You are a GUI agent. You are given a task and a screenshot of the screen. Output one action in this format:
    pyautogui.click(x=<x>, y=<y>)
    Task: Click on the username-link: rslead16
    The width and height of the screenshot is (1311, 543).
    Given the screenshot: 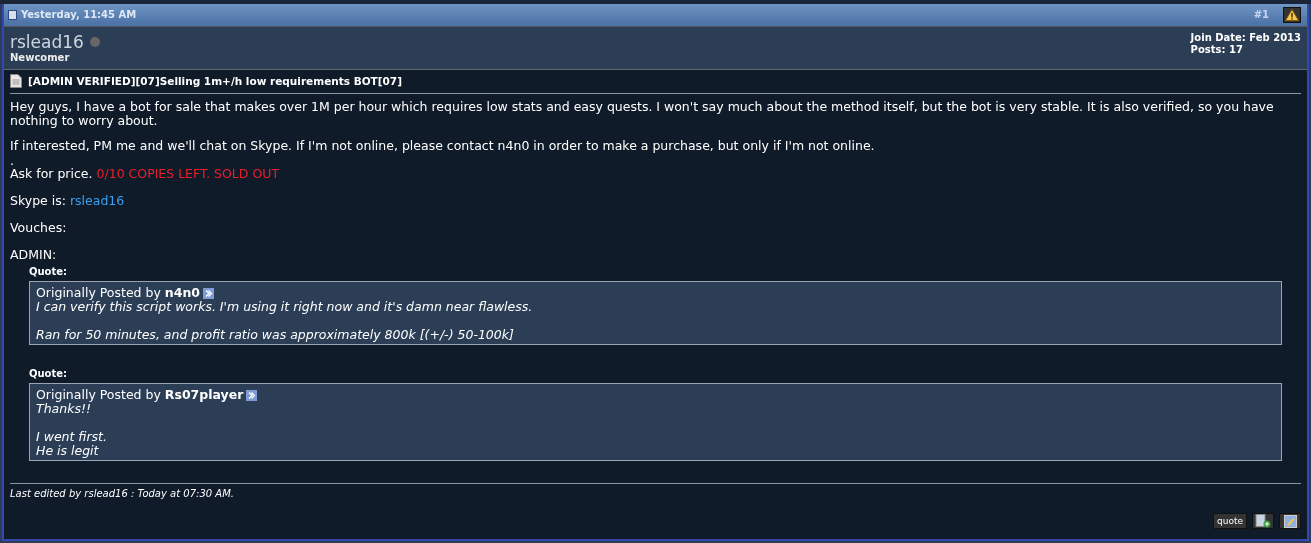 What is the action you would take?
    pyautogui.click(x=47, y=41)
    